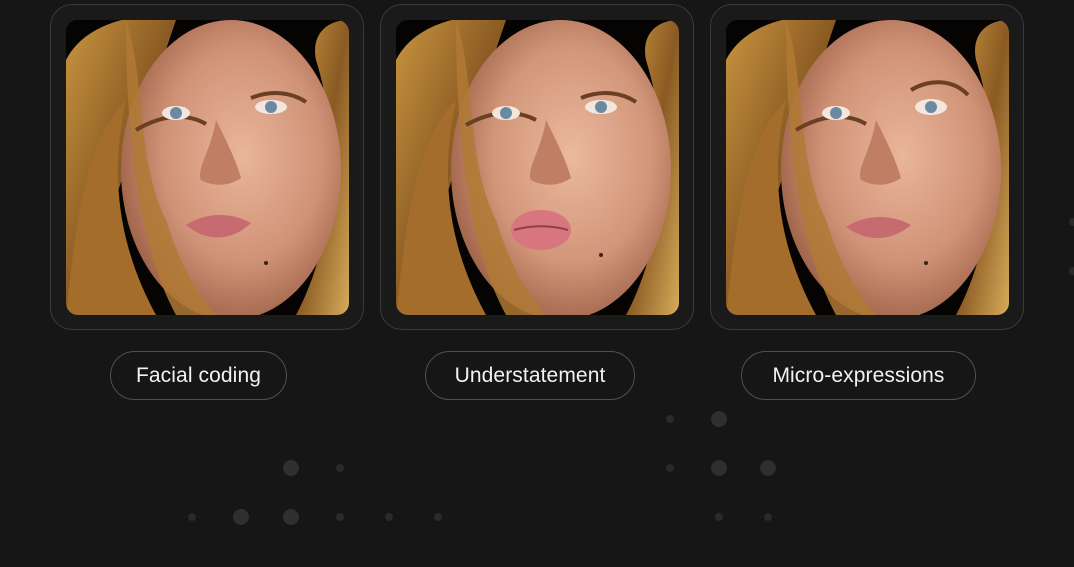 Image resolution: width=1074 pixels, height=567 pixels. What do you see at coordinates (198, 375) in the screenshot?
I see `pill-facial-coding: Facial coding` at bounding box center [198, 375].